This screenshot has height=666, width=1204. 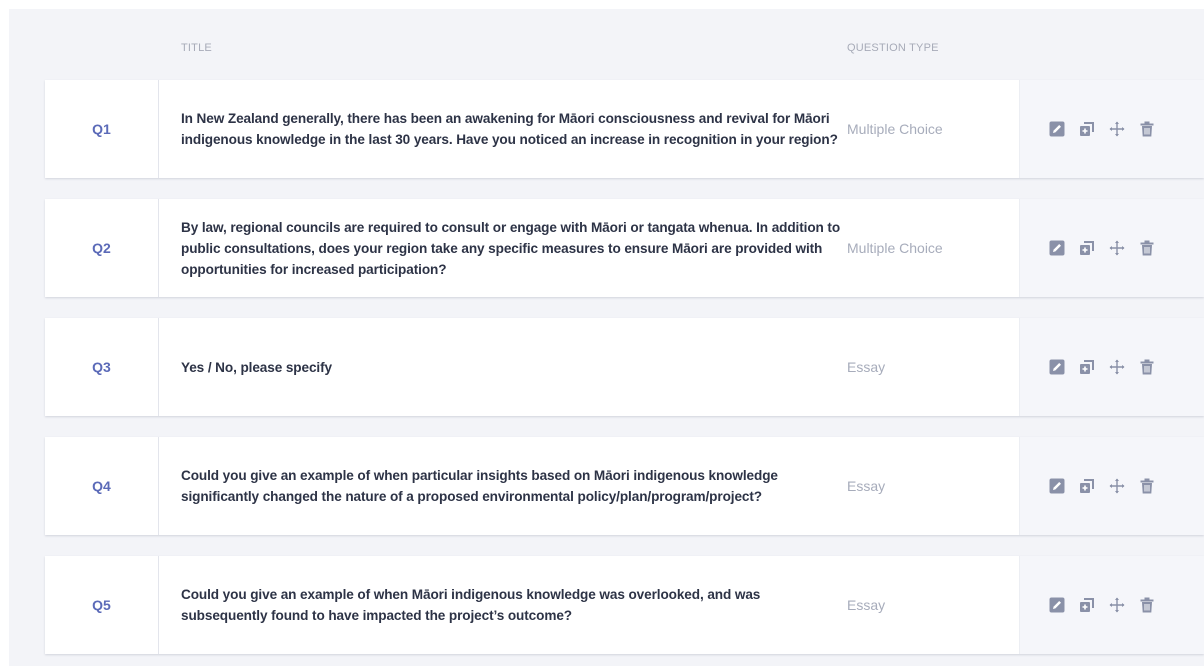 I want to click on question-number: Q3, so click(x=102, y=367).